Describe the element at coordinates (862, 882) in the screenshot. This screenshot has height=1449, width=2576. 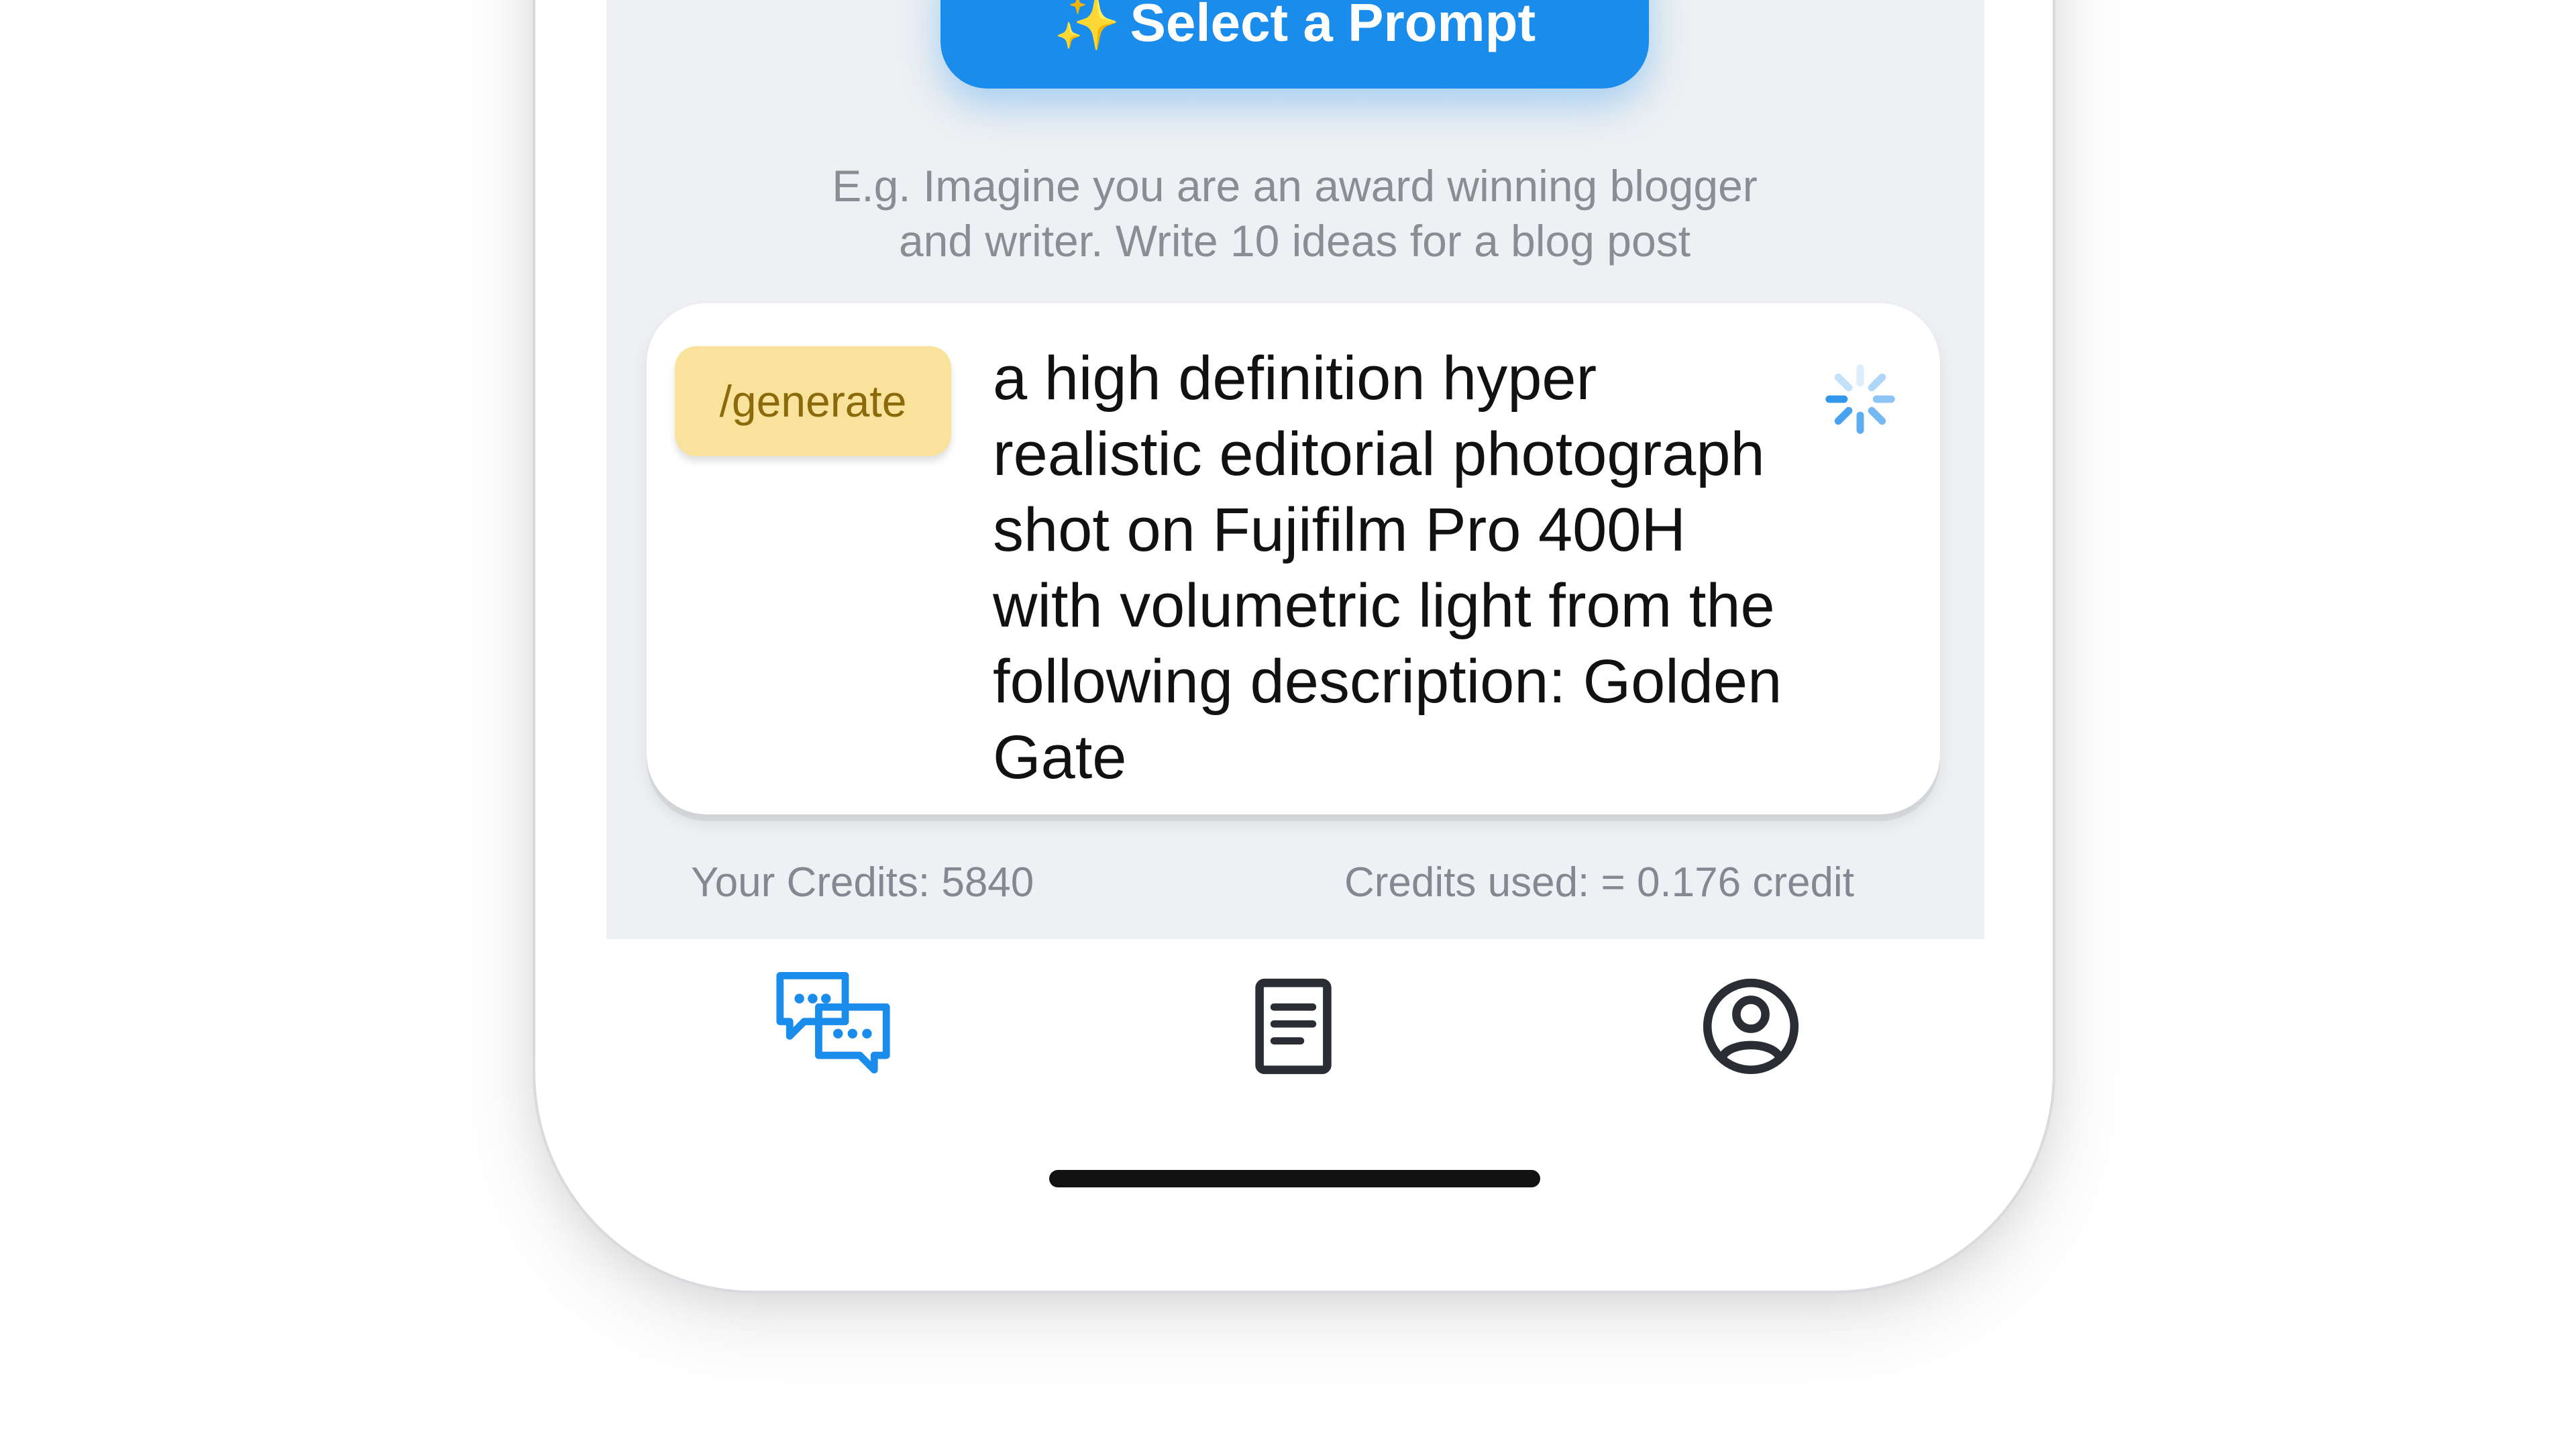
I see `available-credits: Your Credits: 5840` at that location.